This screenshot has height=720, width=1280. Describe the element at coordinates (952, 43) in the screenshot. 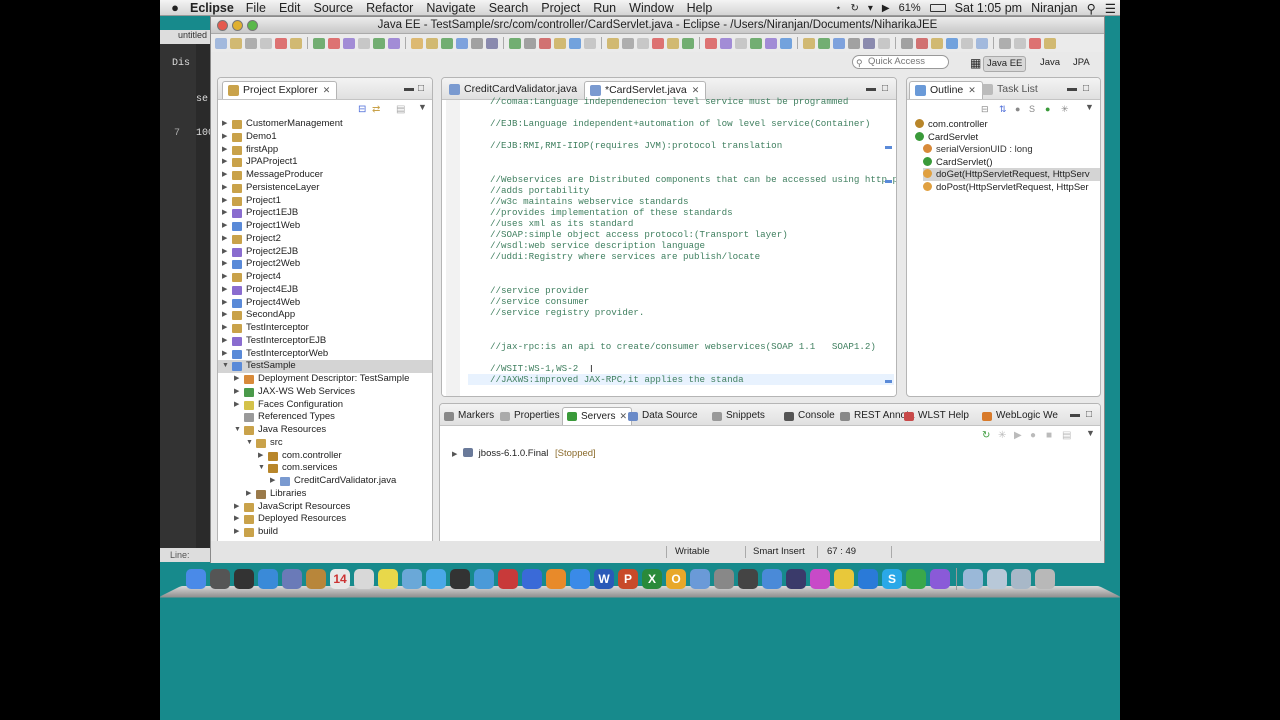

I see `forward-icon` at that location.